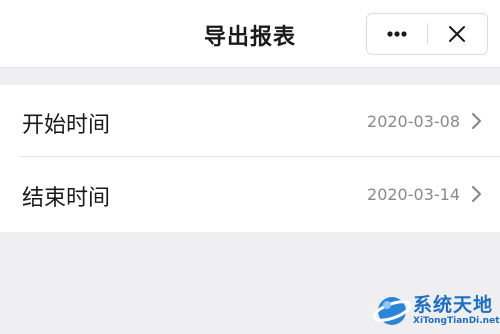 Image resolution: width=500 pixels, height=334 pixels. I want to click on close-icon, so click(457, 34).